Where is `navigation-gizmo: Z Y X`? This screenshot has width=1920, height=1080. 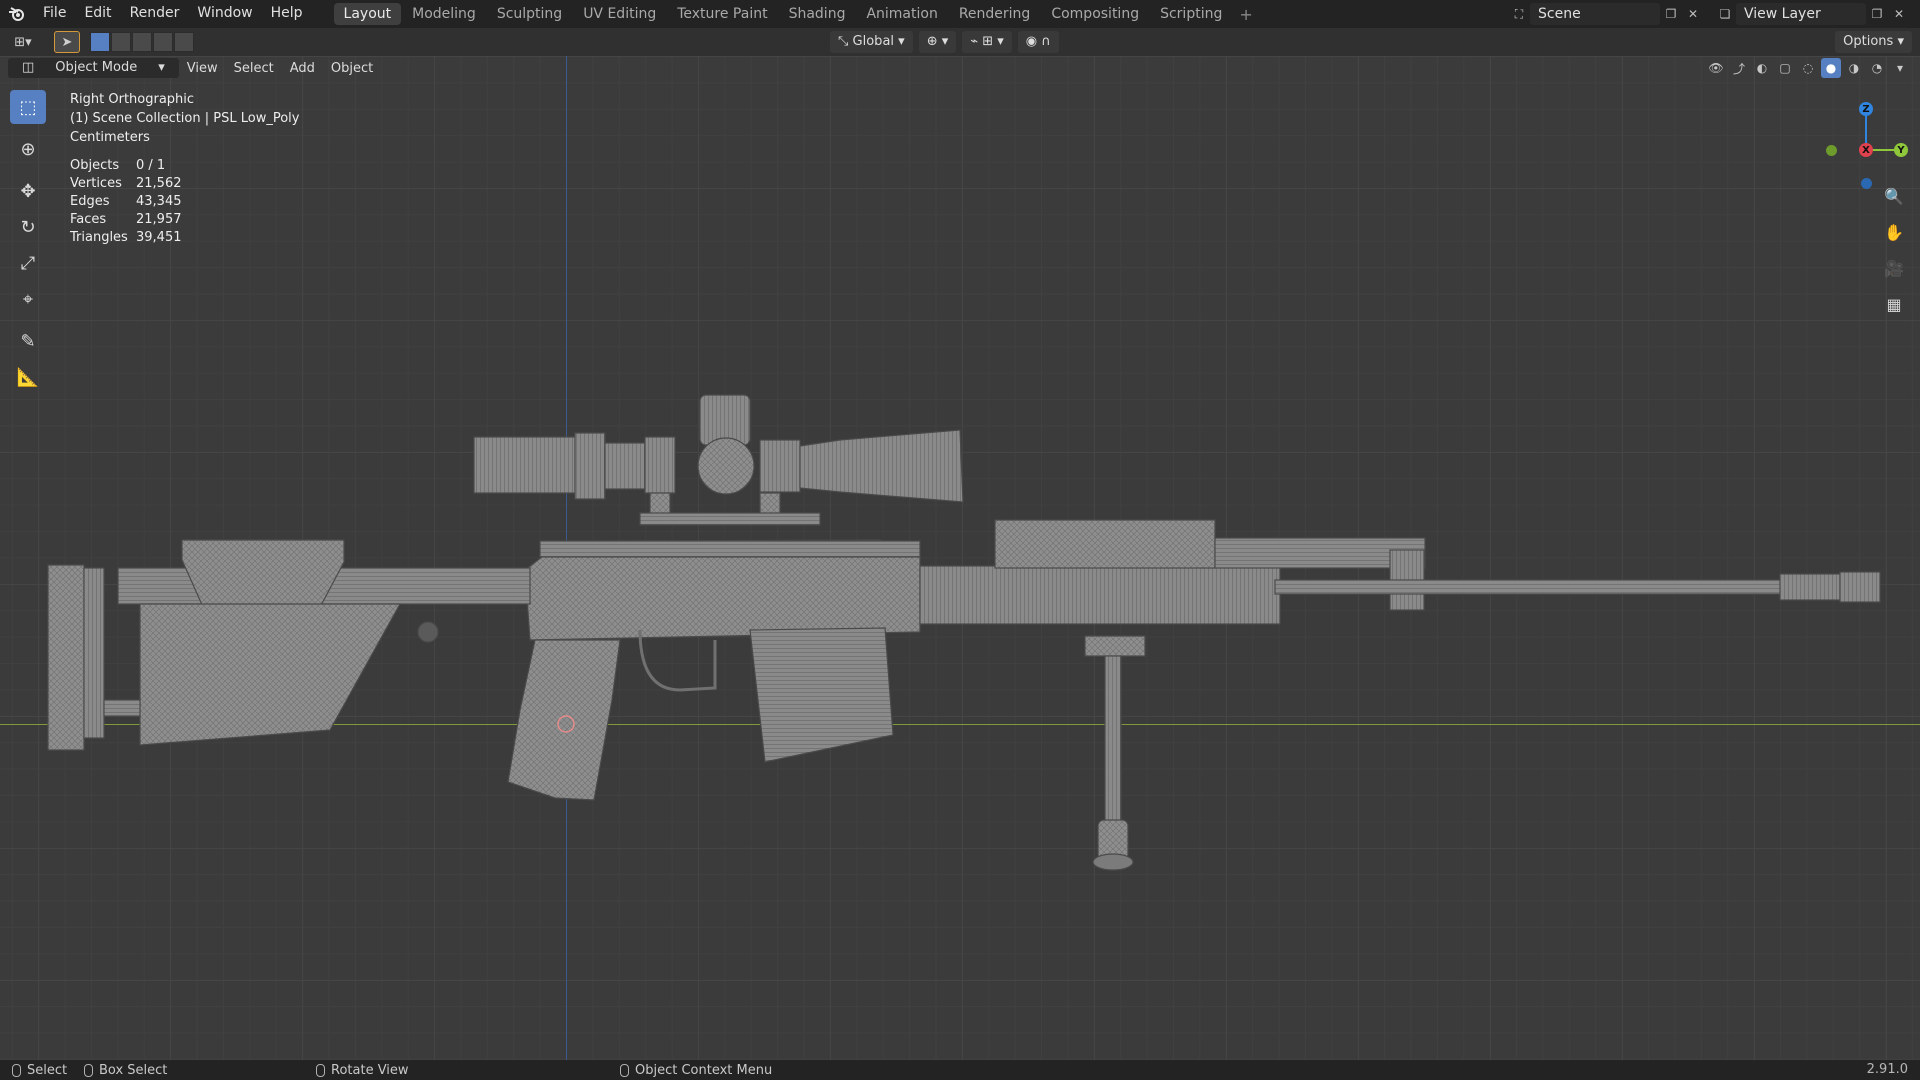
navigation-gizmo: Z Y X is located at coordinates (1864, 142).